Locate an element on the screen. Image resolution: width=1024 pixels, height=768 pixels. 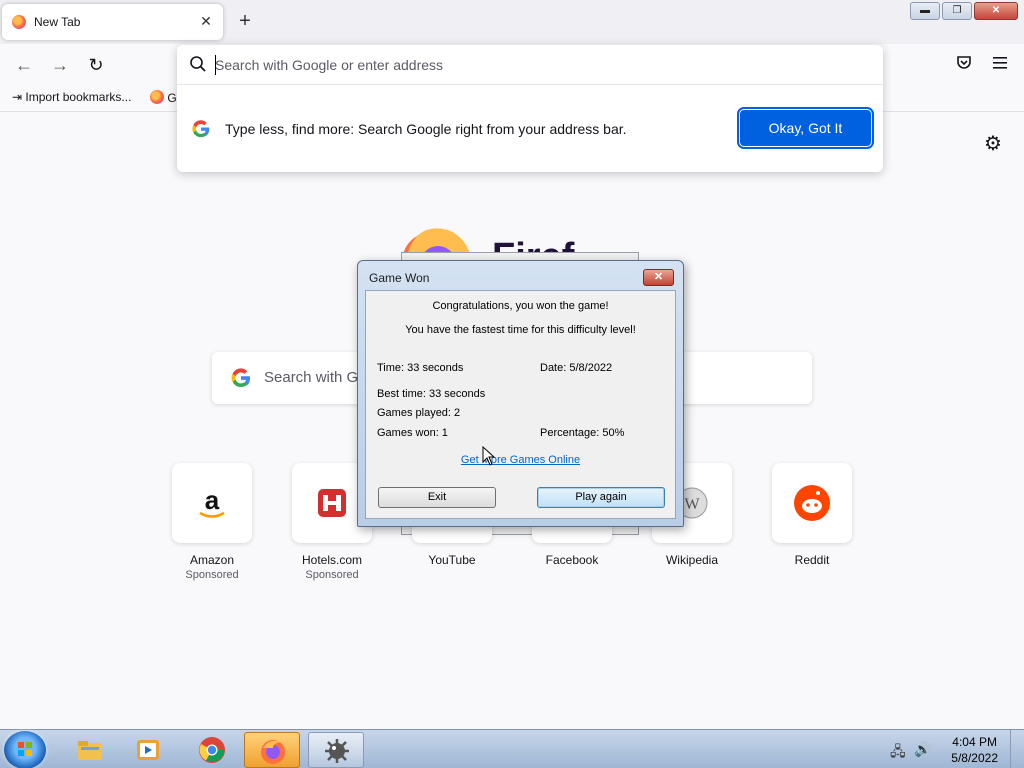
clock: 4:04 PM 5/8/2022 is located at coordinates (974, 750).